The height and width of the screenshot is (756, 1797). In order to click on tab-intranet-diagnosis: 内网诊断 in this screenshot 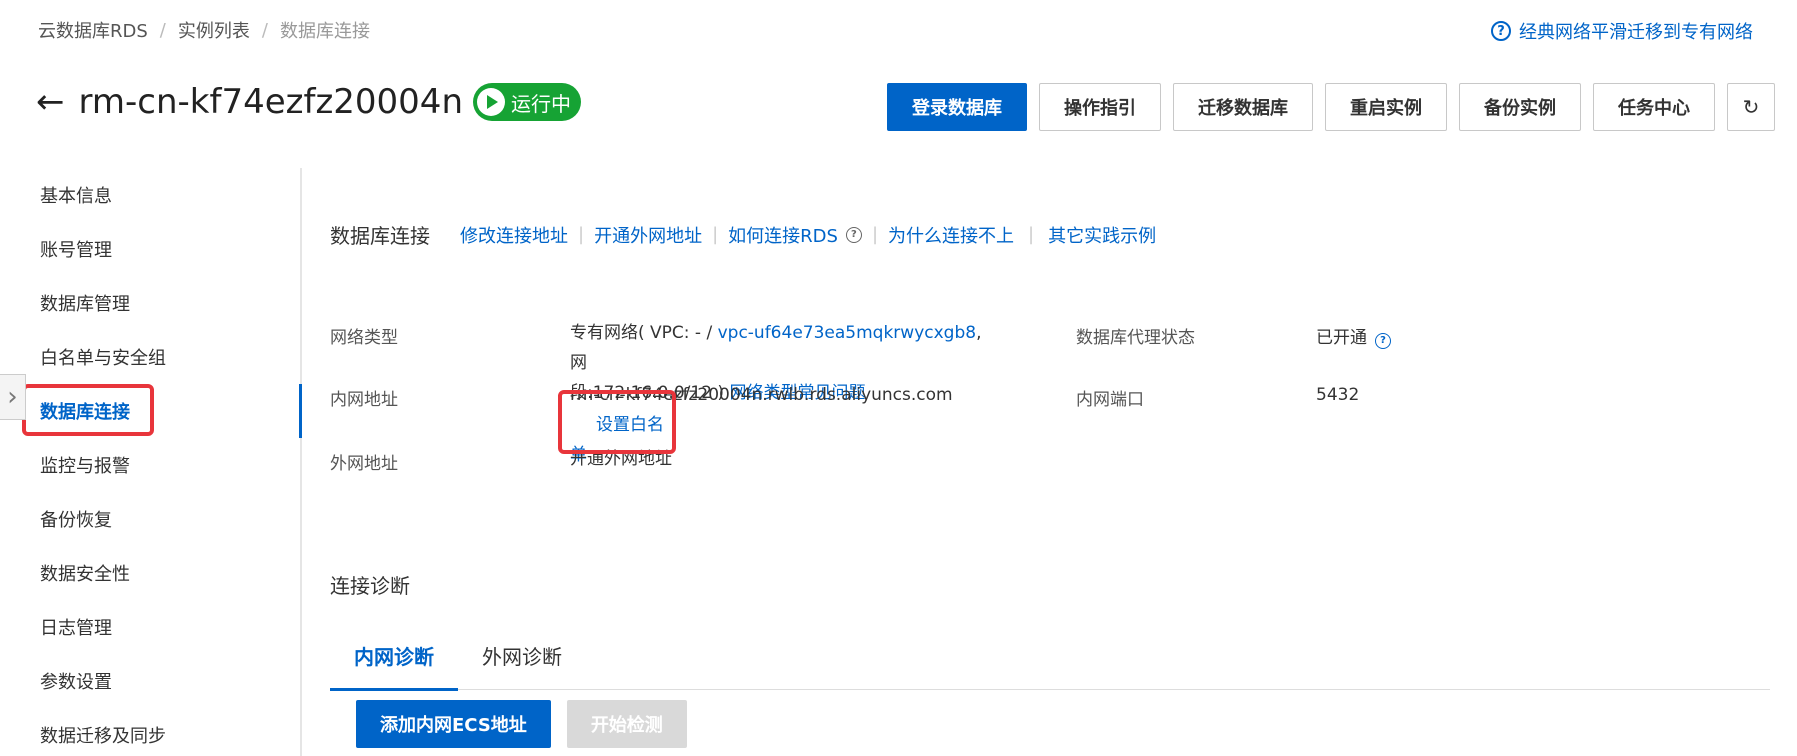, I will do `click(394, 655)`.